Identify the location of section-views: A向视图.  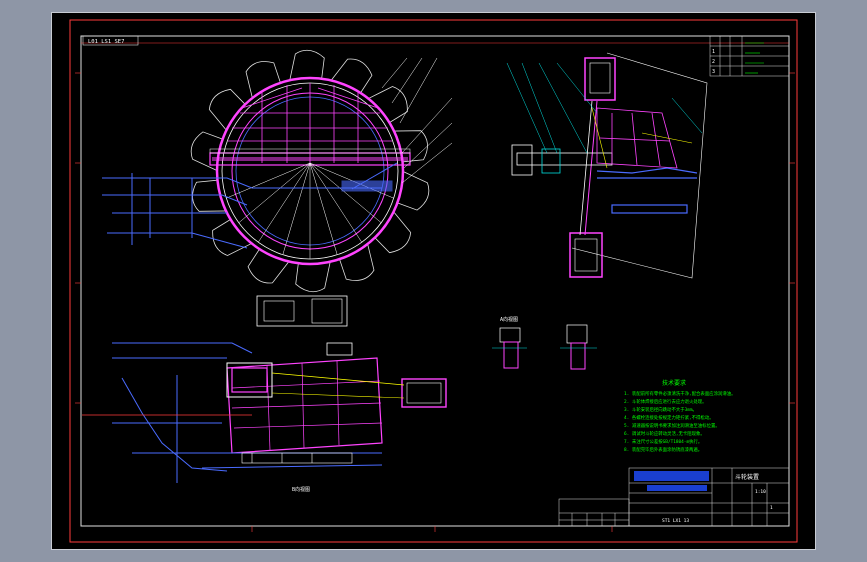
(544, 343).